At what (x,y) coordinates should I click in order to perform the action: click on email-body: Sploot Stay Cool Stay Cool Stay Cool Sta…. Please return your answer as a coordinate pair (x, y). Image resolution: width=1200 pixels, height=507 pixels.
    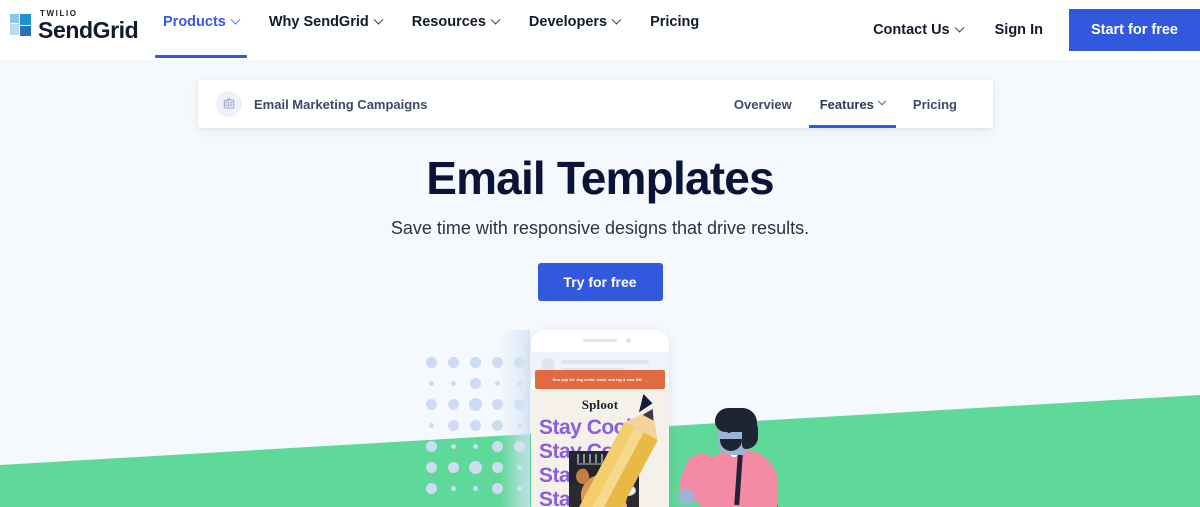
    Looking at the image, I should click on (600, 448).